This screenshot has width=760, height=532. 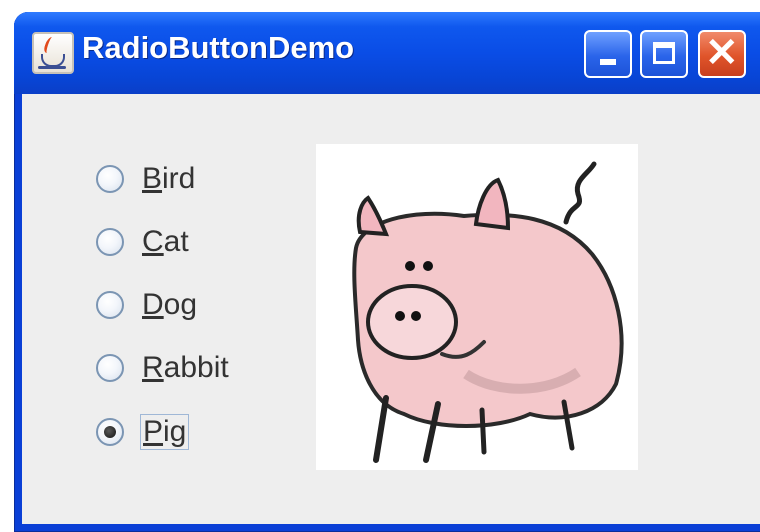 What do you see at coordinates (153, 304) in the screenshot?
I see `radio-mnemonic: D` at bounding box center [153, 304].